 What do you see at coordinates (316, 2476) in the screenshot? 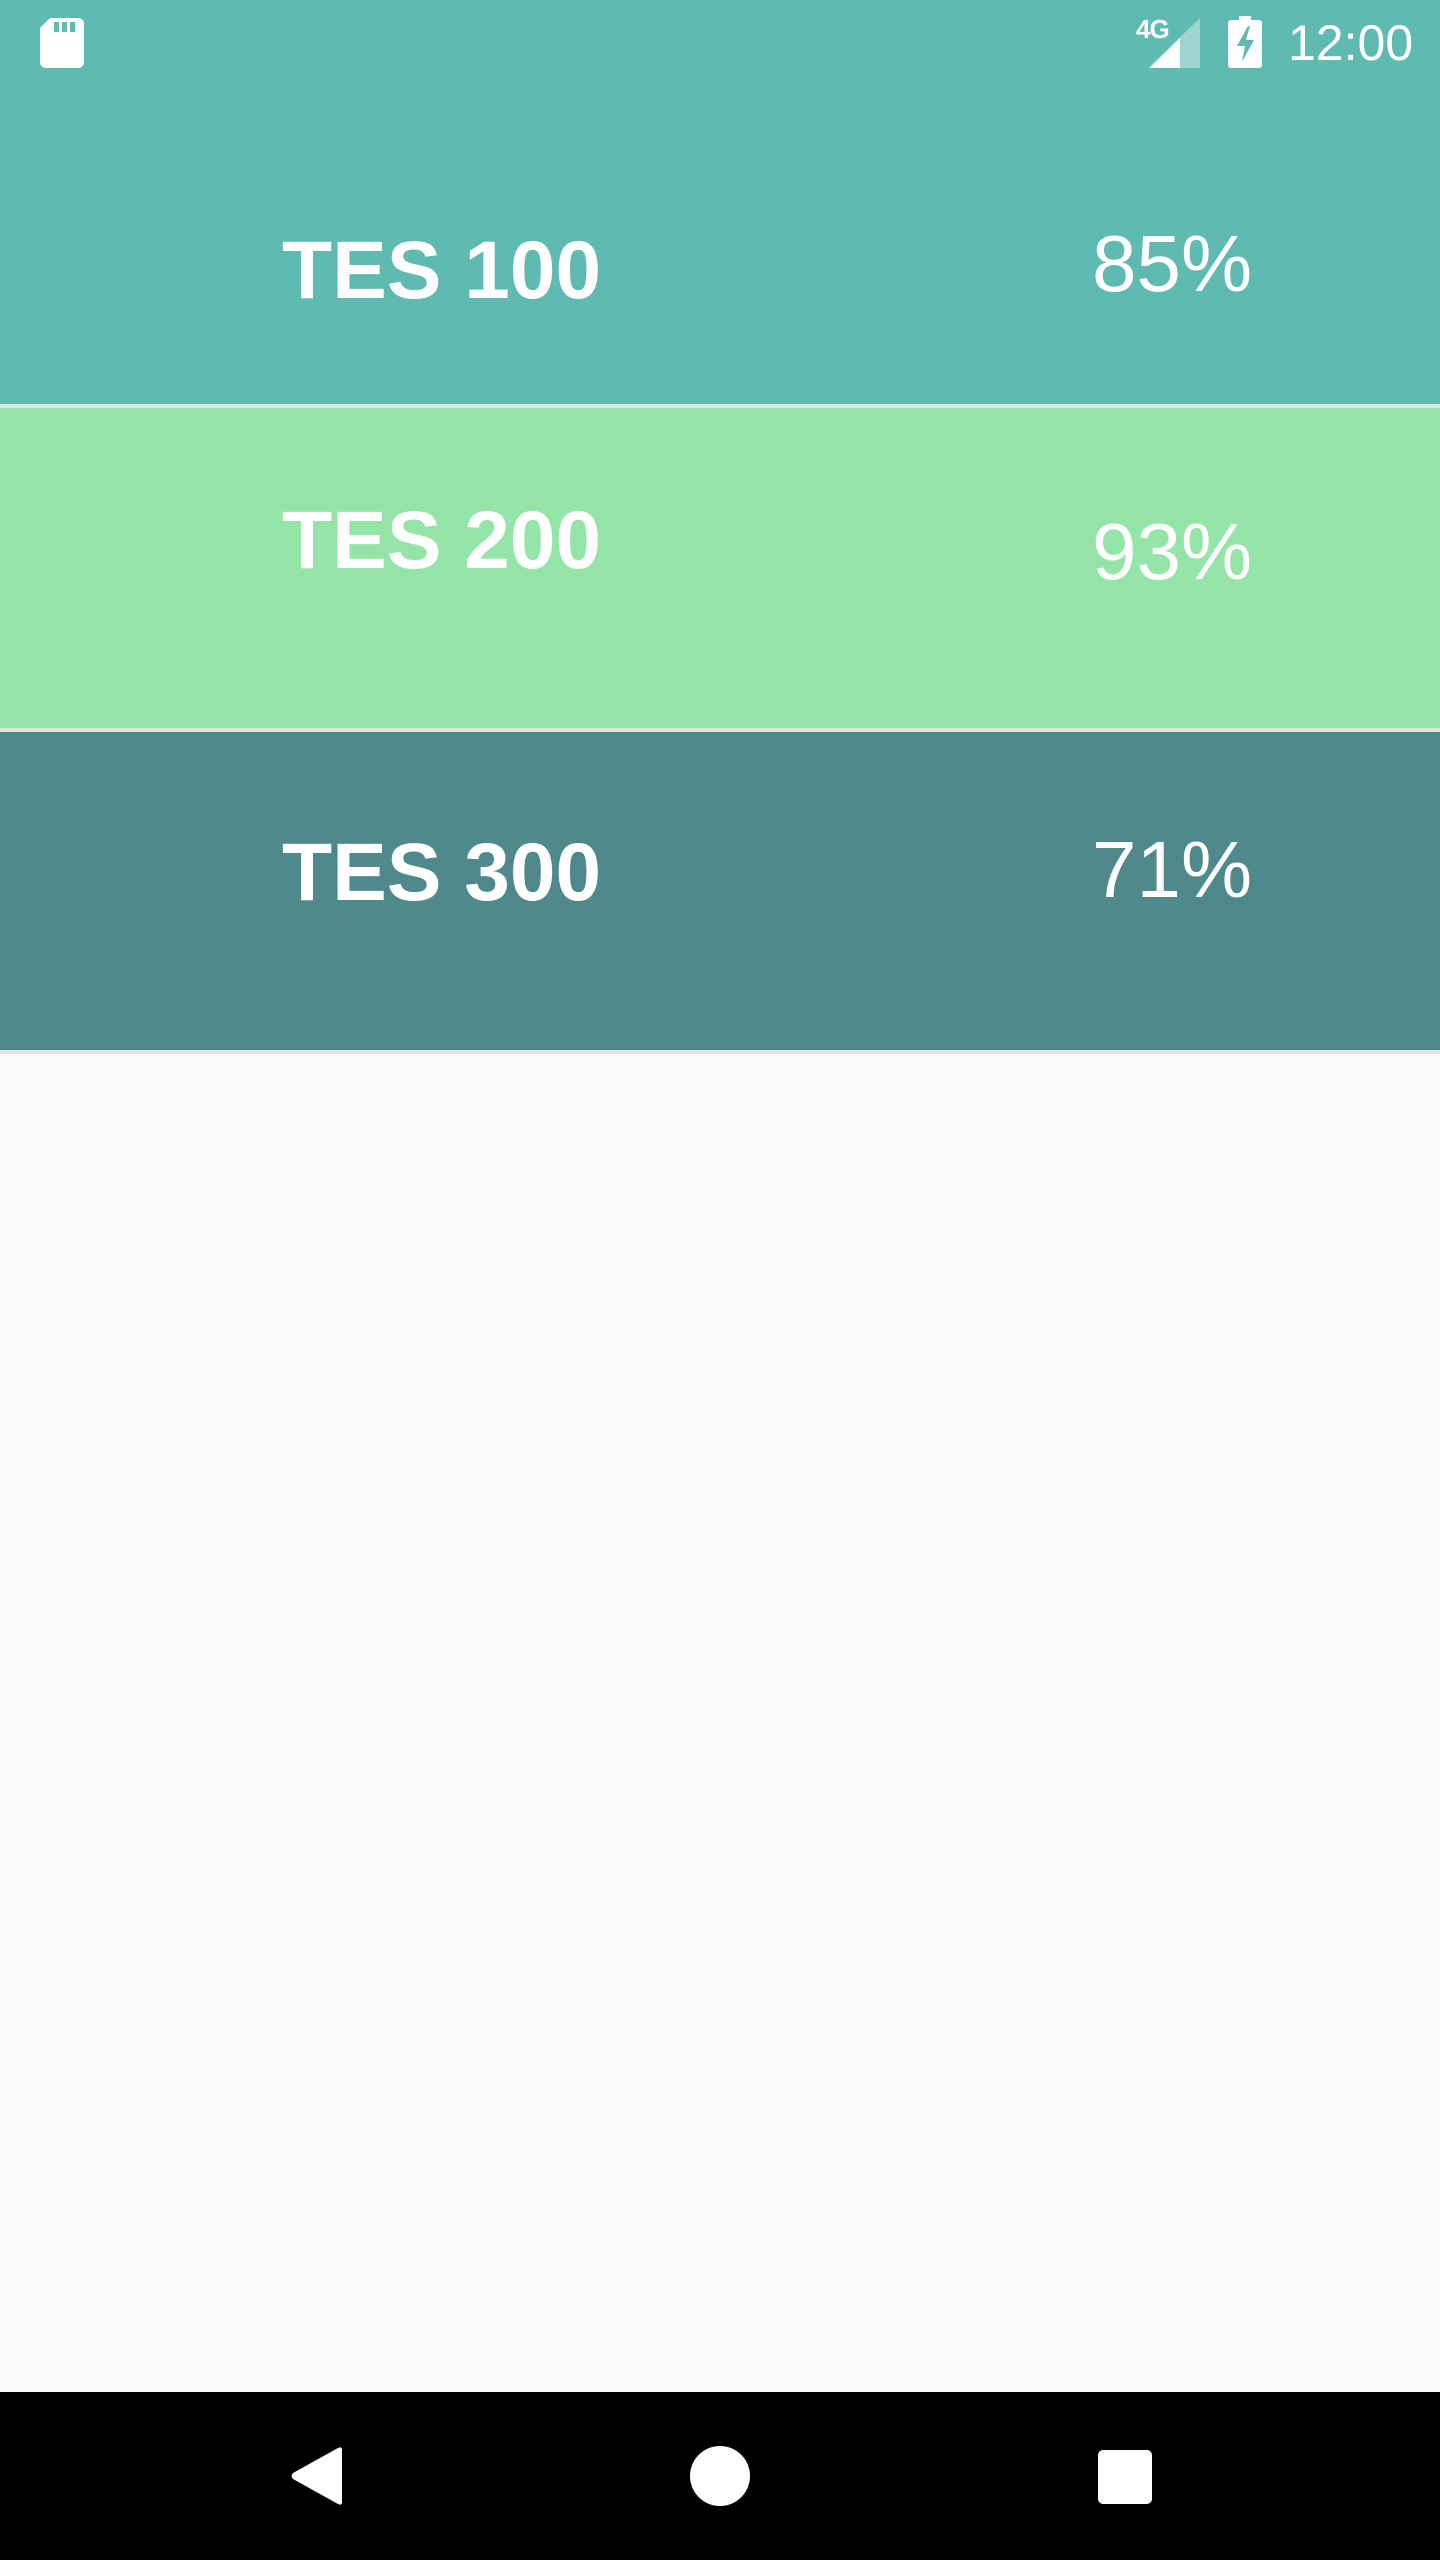
I see `back-icon` at bounding box center [316, 2476].